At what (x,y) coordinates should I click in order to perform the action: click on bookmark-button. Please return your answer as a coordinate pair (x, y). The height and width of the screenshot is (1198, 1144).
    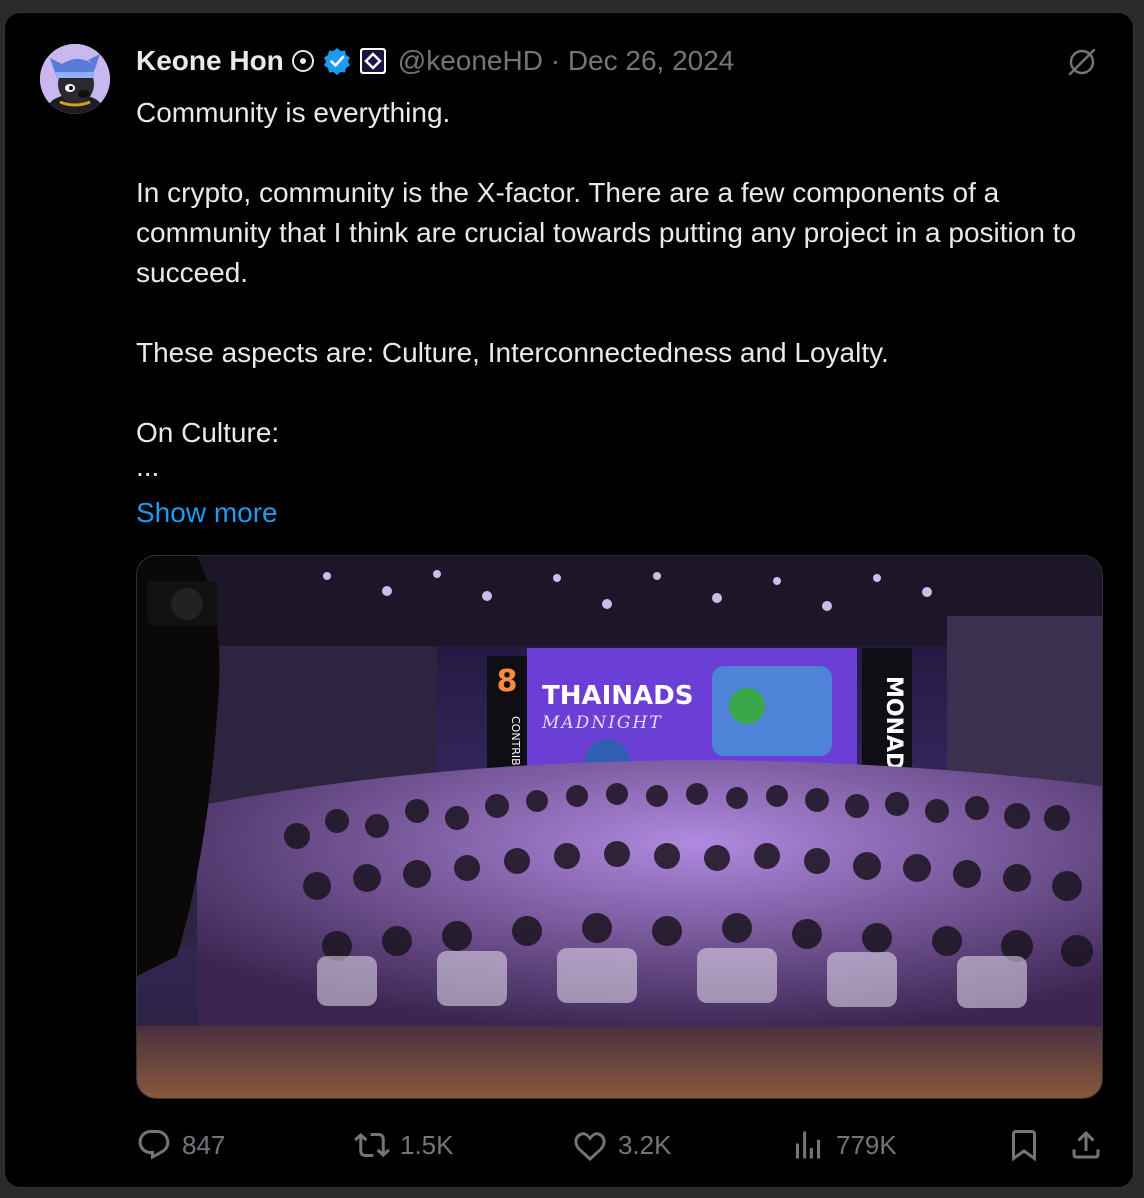
    Looking at the image, I should click on (1029, 1145).